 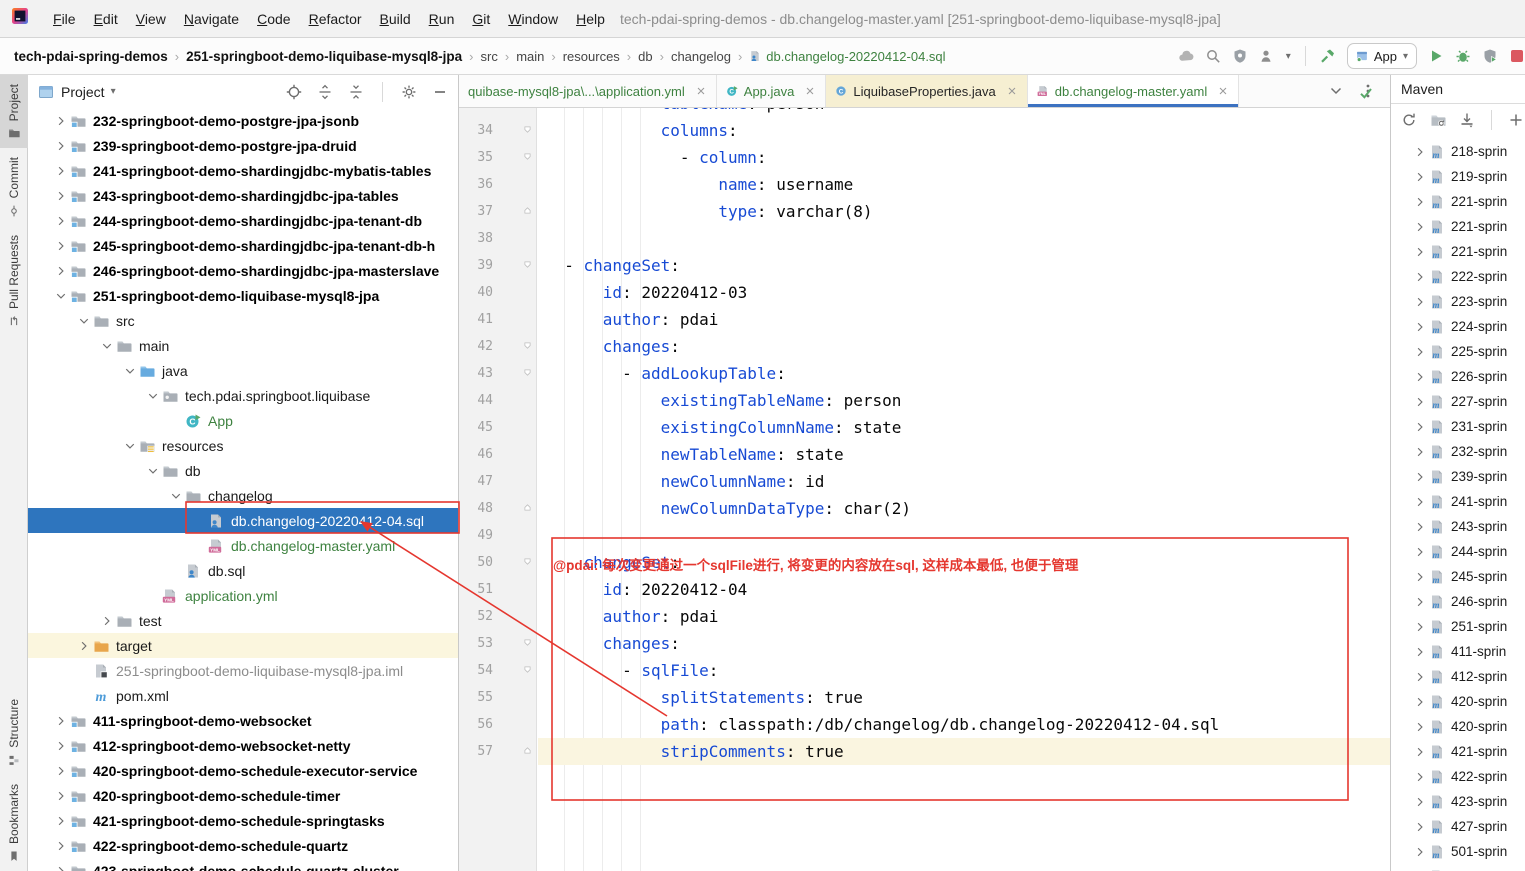 I want to click on code-line: 36 name: username, so click(x=924, y=184).